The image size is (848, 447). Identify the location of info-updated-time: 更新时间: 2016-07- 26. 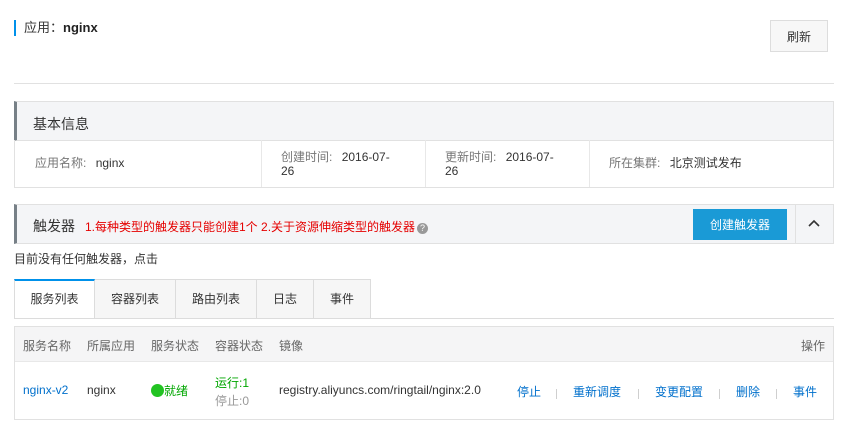
(499, 164).